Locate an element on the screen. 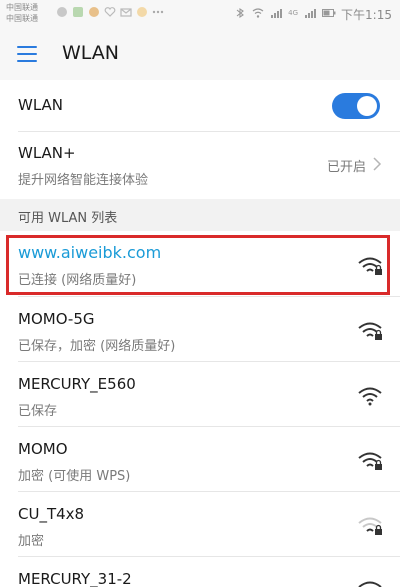  app-bar: WLAN is located at coordinates (200, 54).